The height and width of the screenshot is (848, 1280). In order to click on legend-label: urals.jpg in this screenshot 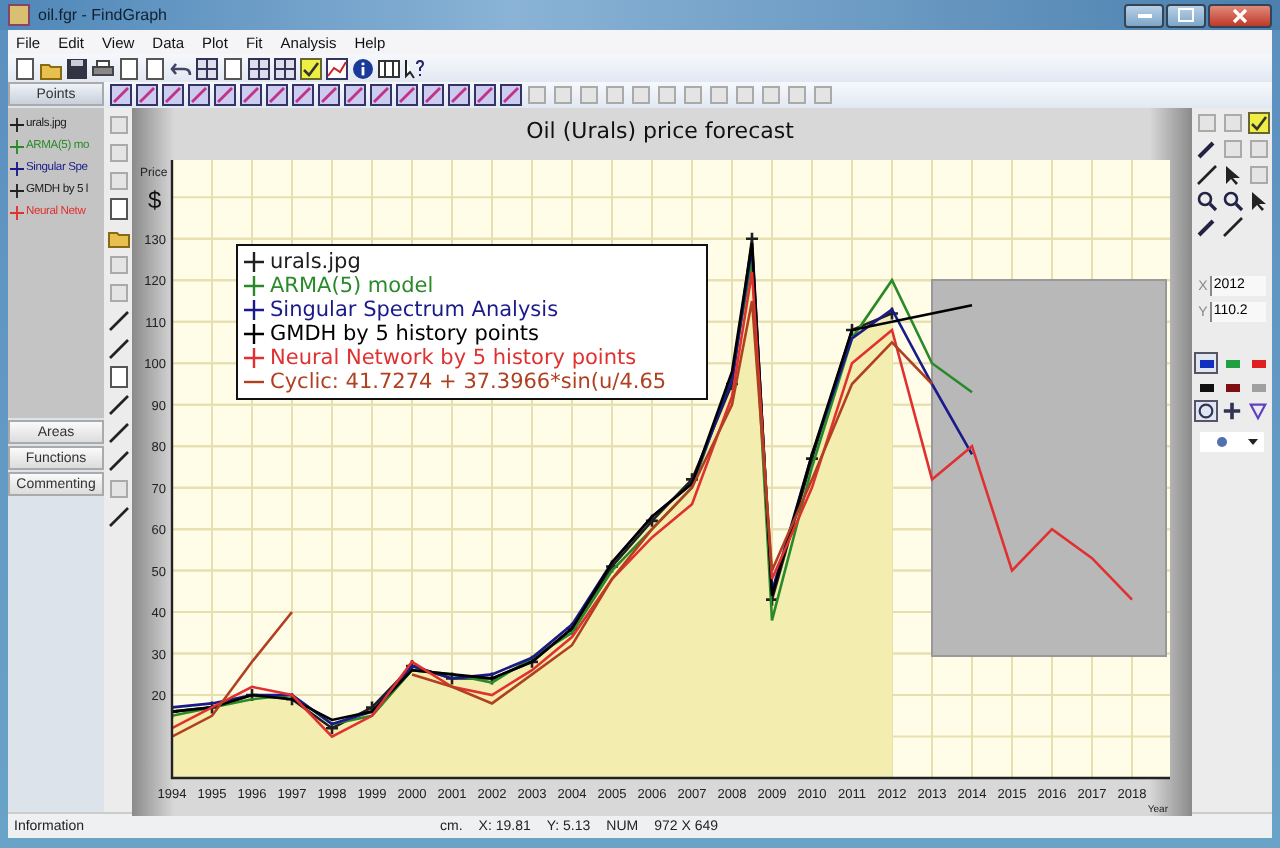, I will do `click(315, 262)`.